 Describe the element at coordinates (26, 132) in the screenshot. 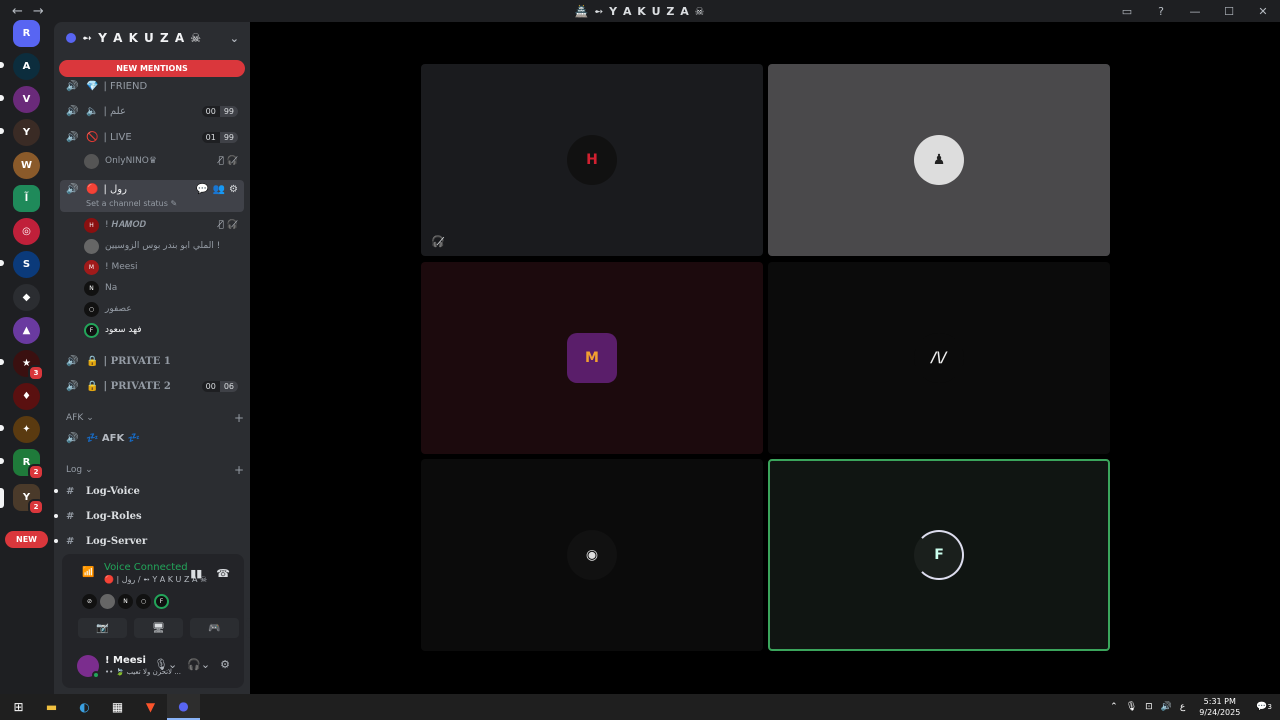

I see `server-icon: Y` at that location.